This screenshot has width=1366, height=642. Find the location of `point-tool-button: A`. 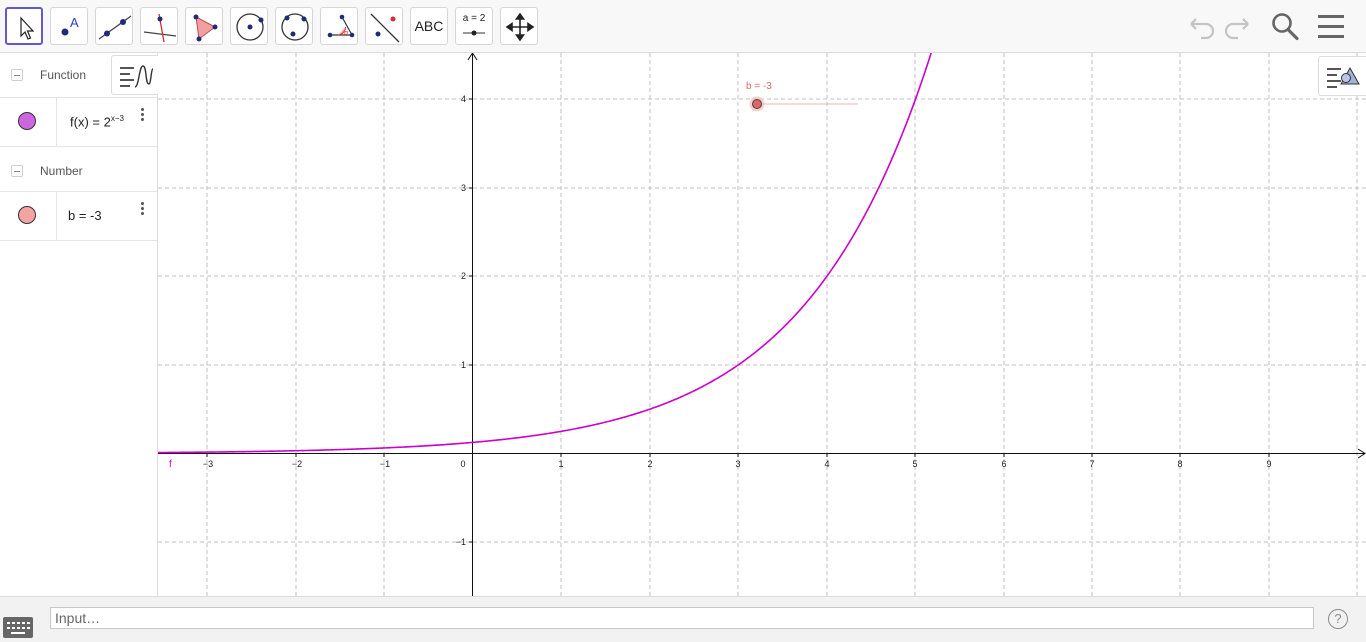

point-tool-button: A is located at coordinates (69, 26).